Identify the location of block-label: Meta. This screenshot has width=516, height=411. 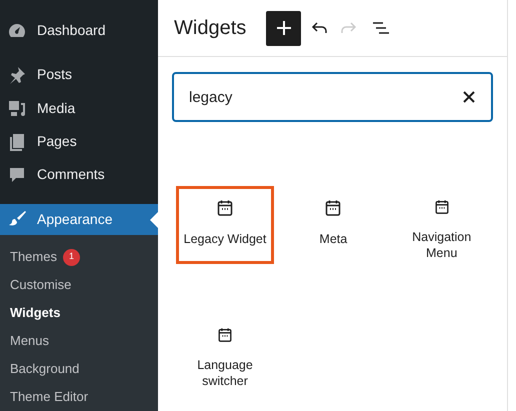
(333, 239).